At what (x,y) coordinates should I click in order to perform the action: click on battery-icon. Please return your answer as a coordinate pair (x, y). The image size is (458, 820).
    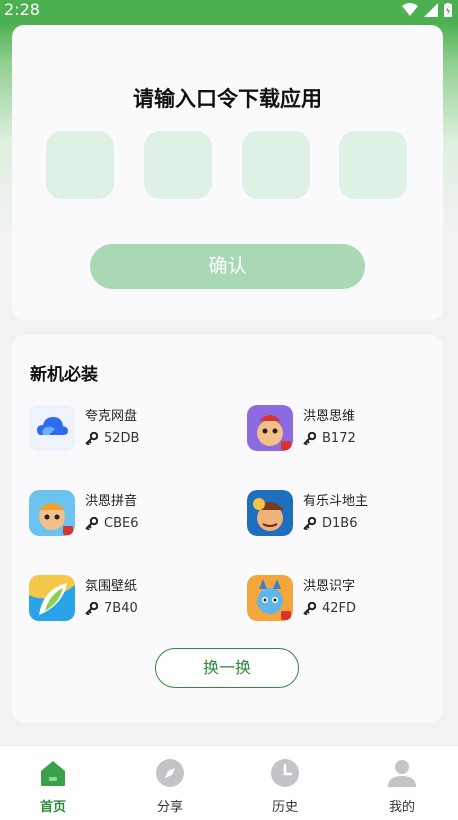
    Looking at the image, I should click on (448, 10).